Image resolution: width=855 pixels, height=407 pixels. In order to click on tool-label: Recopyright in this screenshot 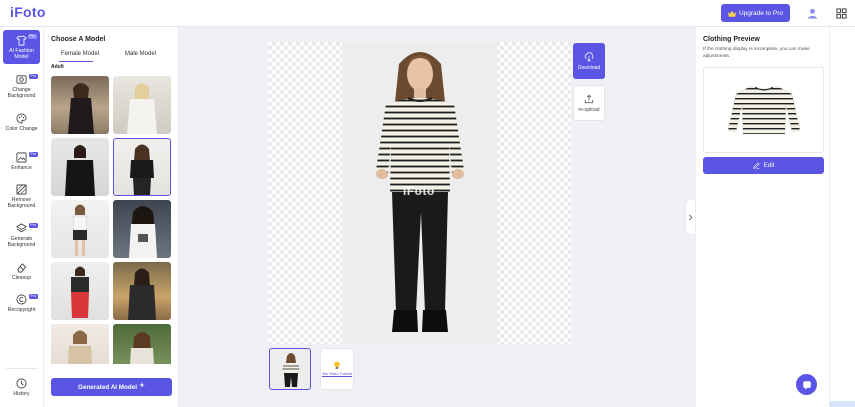, I will do `click(21, 310)`.